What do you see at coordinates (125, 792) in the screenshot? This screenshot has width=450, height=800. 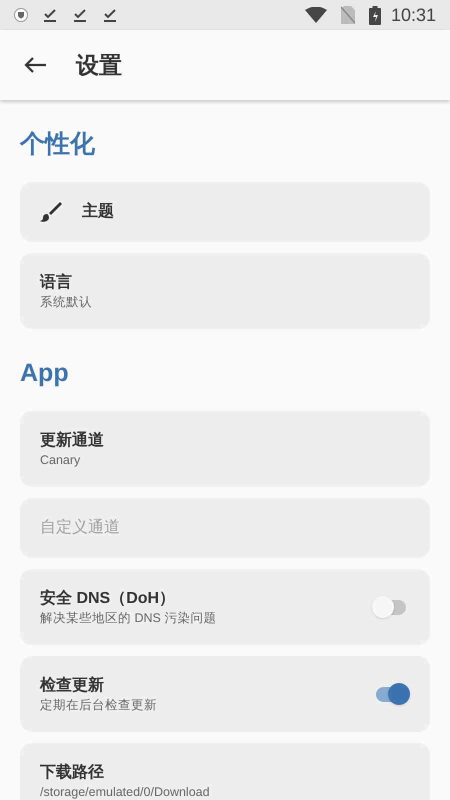 I see `setting-subtitle: /storage/emulated/0/Download` at bounding box center [125, 792].